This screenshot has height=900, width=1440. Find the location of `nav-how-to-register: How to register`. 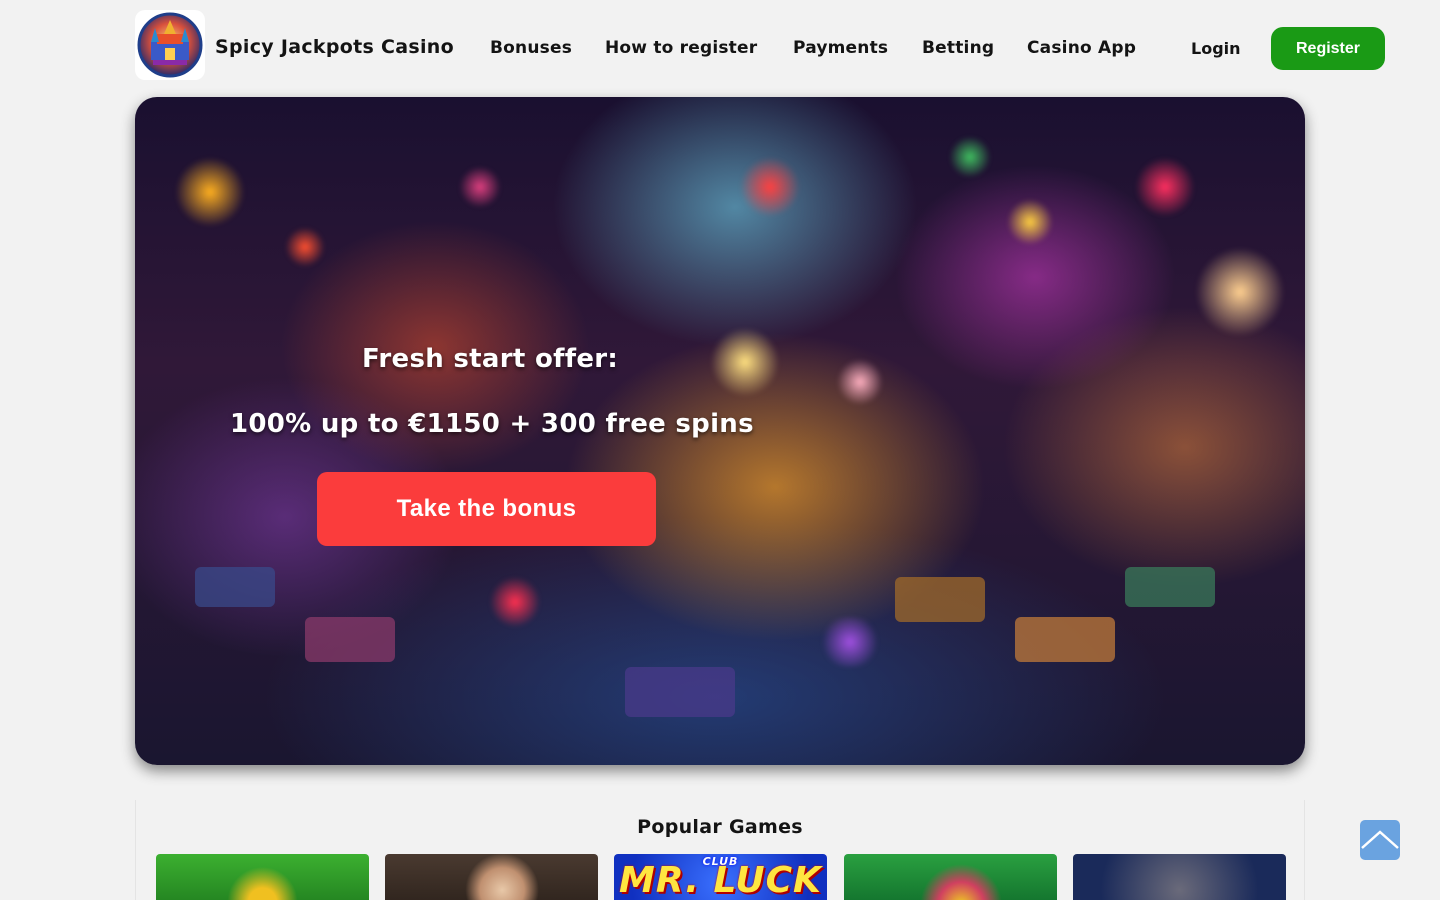

nav-how-to-register: How to register is located at coordinates (681, 48).